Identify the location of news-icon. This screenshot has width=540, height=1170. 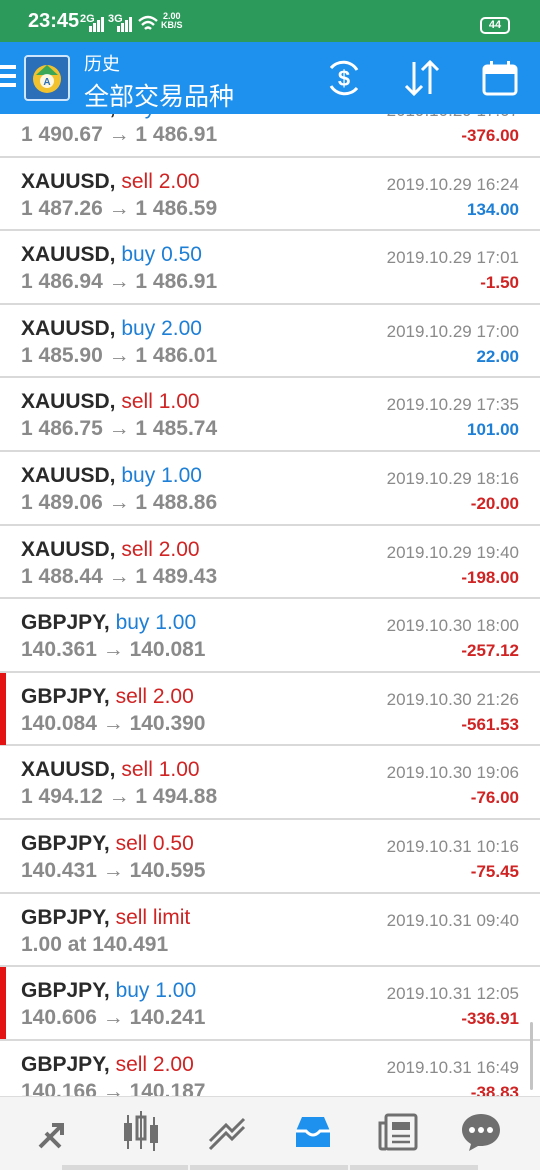
(399, 1132).